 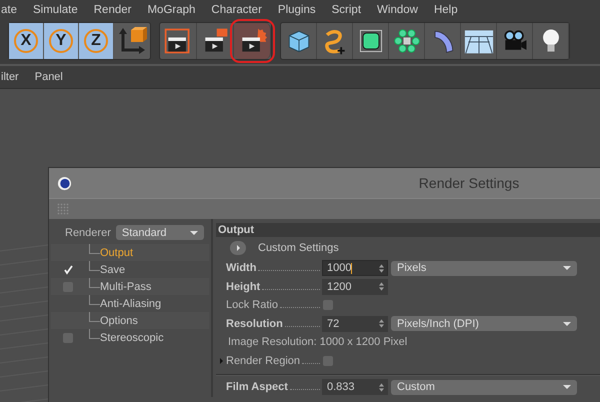 What do you see at coordinates (132, 338) in the screenshot?
I see `tree-item: Stereoscopic` at bounding box center [132, 338].